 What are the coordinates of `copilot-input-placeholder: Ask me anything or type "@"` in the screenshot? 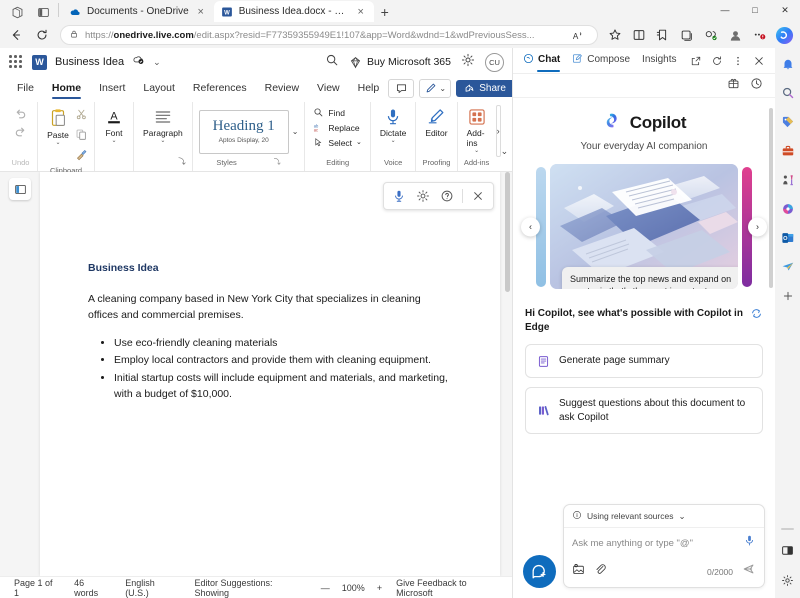 It's located at (654, 543).